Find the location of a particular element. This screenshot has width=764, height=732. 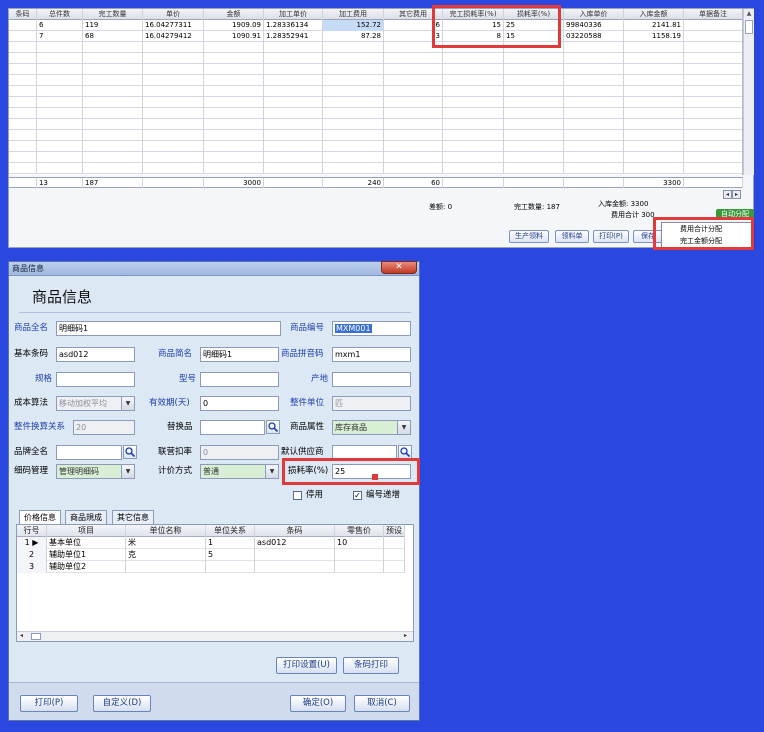

pinyin-field: mxm1 is located at coordinates (371, 354).